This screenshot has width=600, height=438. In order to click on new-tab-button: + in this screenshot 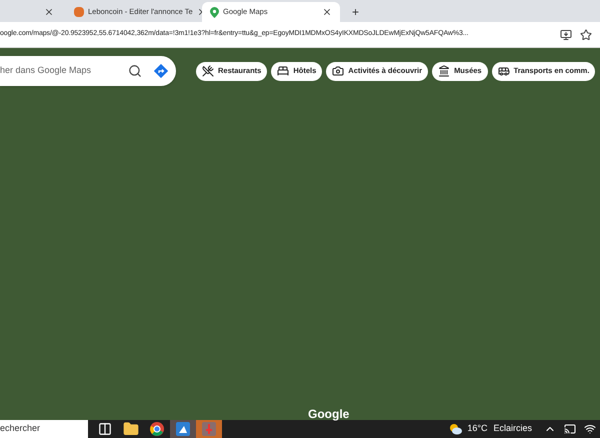, I will do `click(356, 12)`.